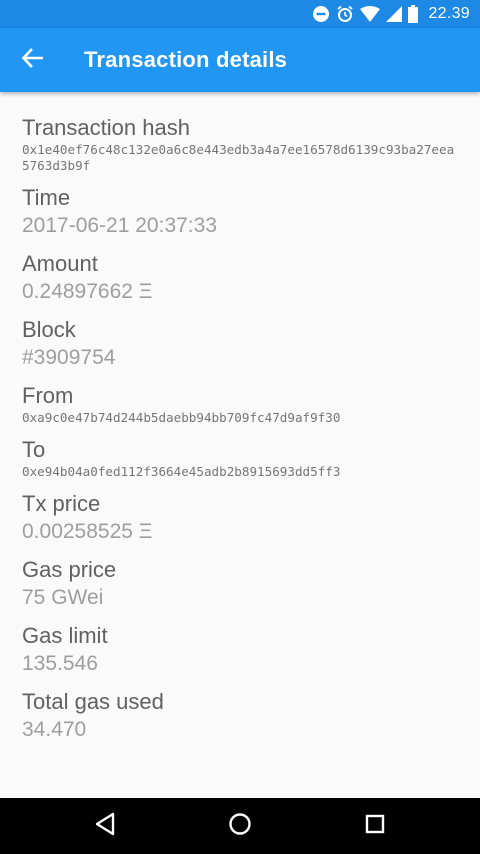 The height and width of the screenshot is (854, 480). What do you see at coordinates (321, 14) in the screenshot?
I see `do-not-disturb-icon` at bounding box center [321, 14].